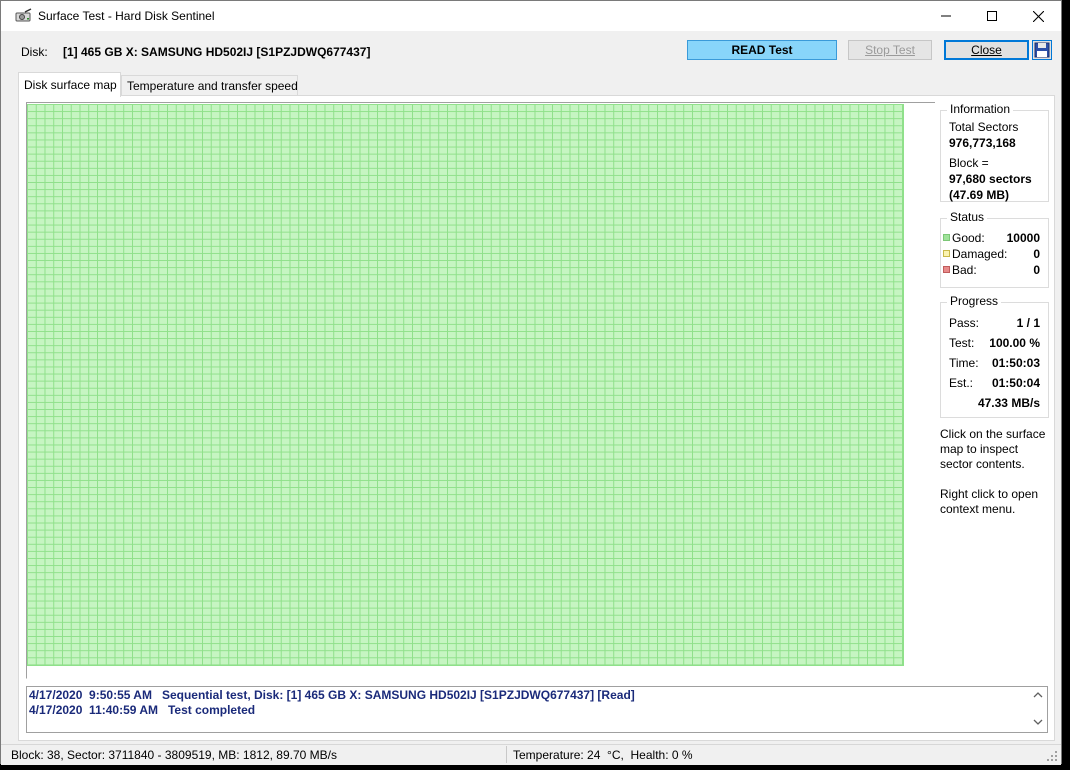 This screenshot has height=770, width=1070. I want to click on maximize-icon, so click(992, 16).